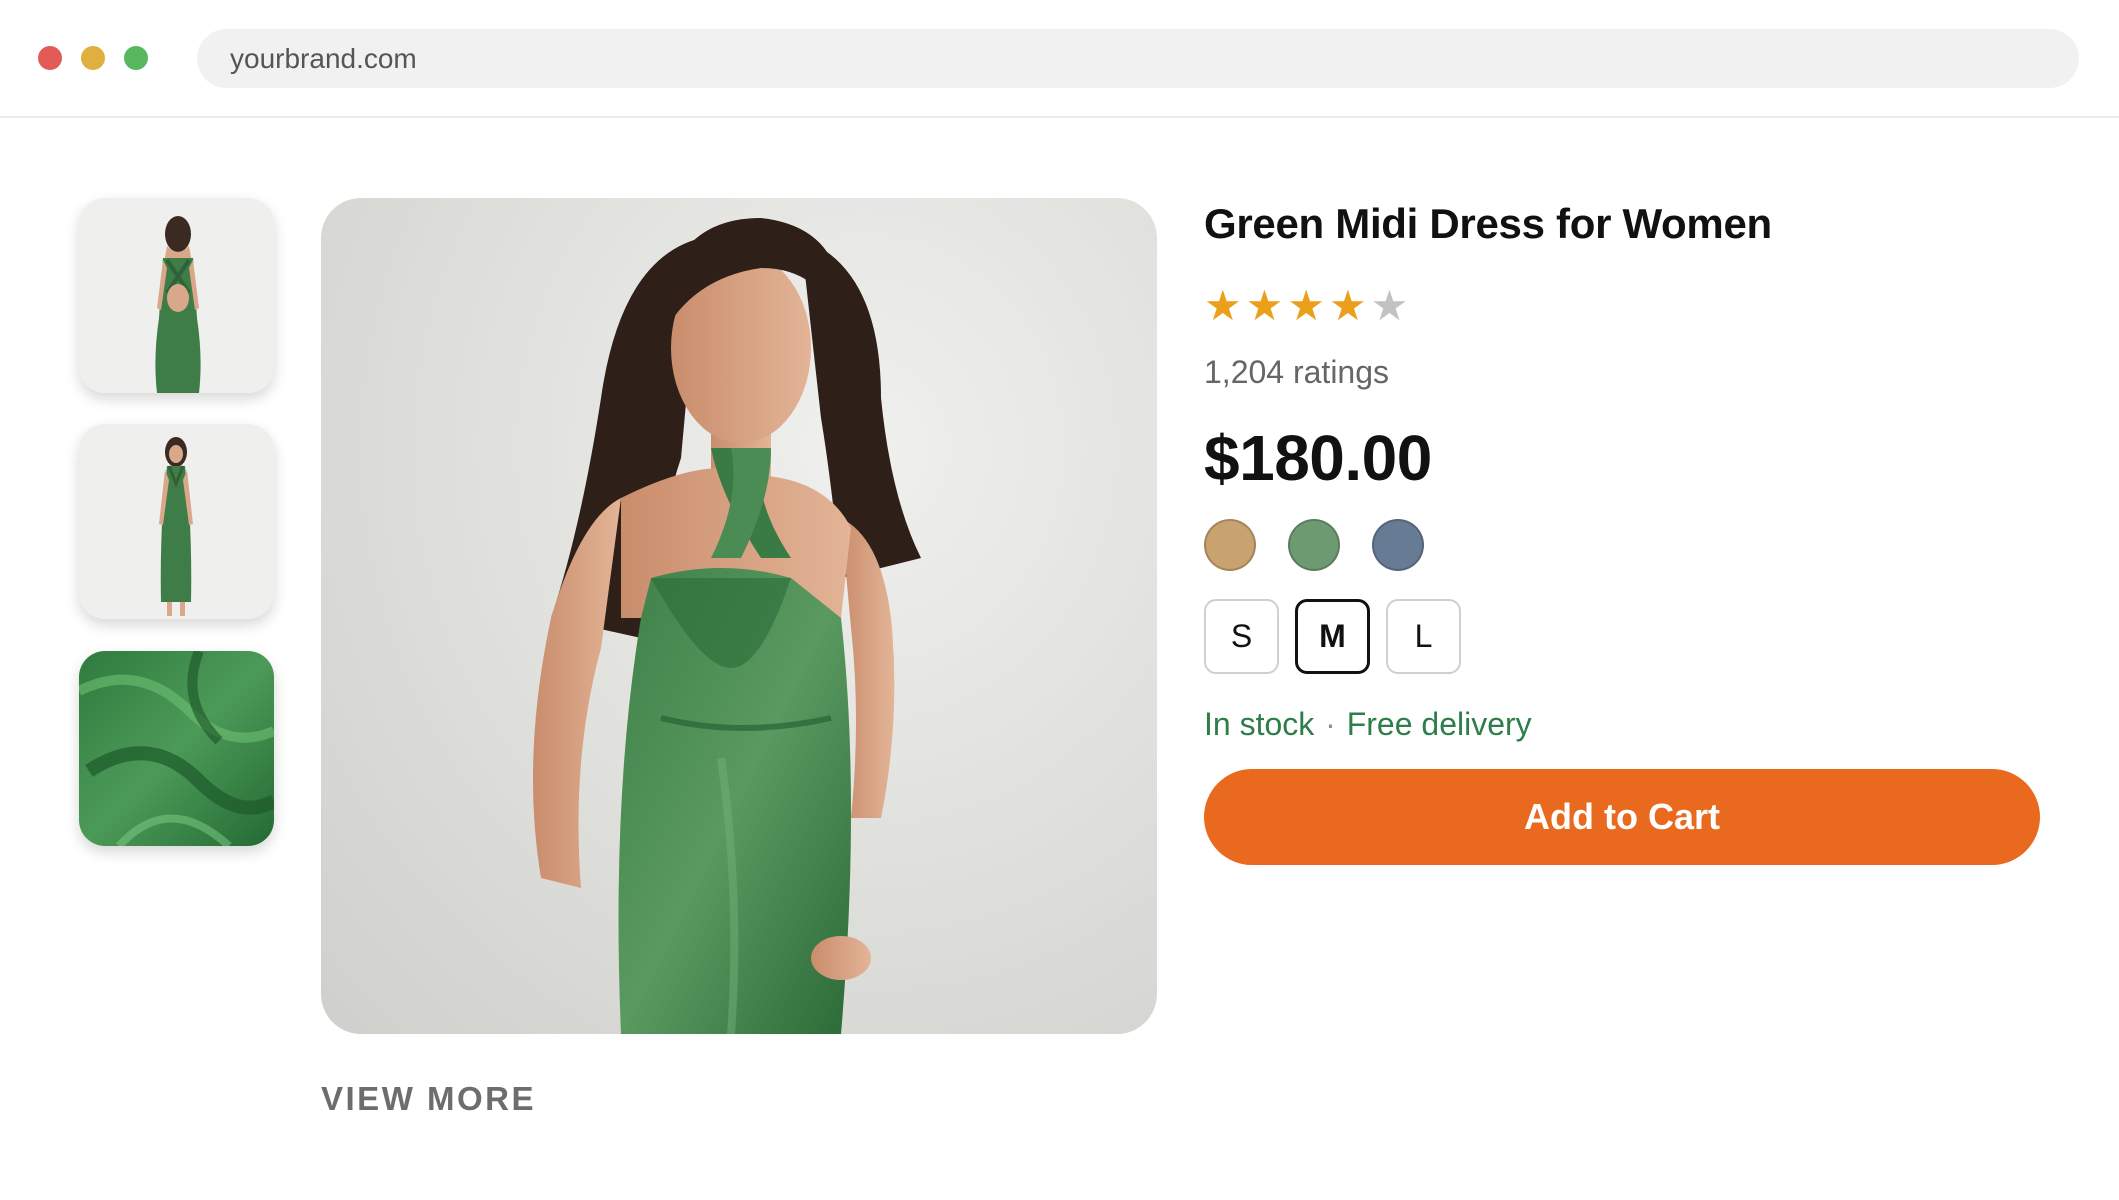 The width and height of the screenshot is (2119, 1200). I want to click on product-title: Green Midi Dress for Women, so click(1488, 223).